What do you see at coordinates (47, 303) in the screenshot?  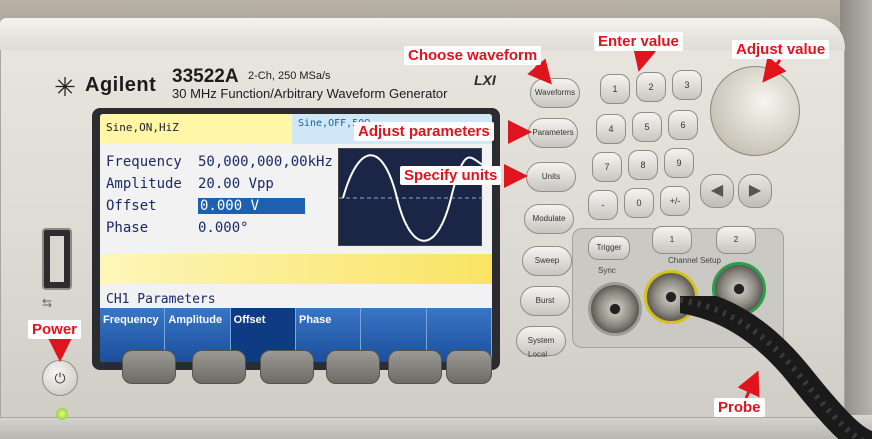 I see `usb-icon: ⇆` at bounding box center [47, 303].